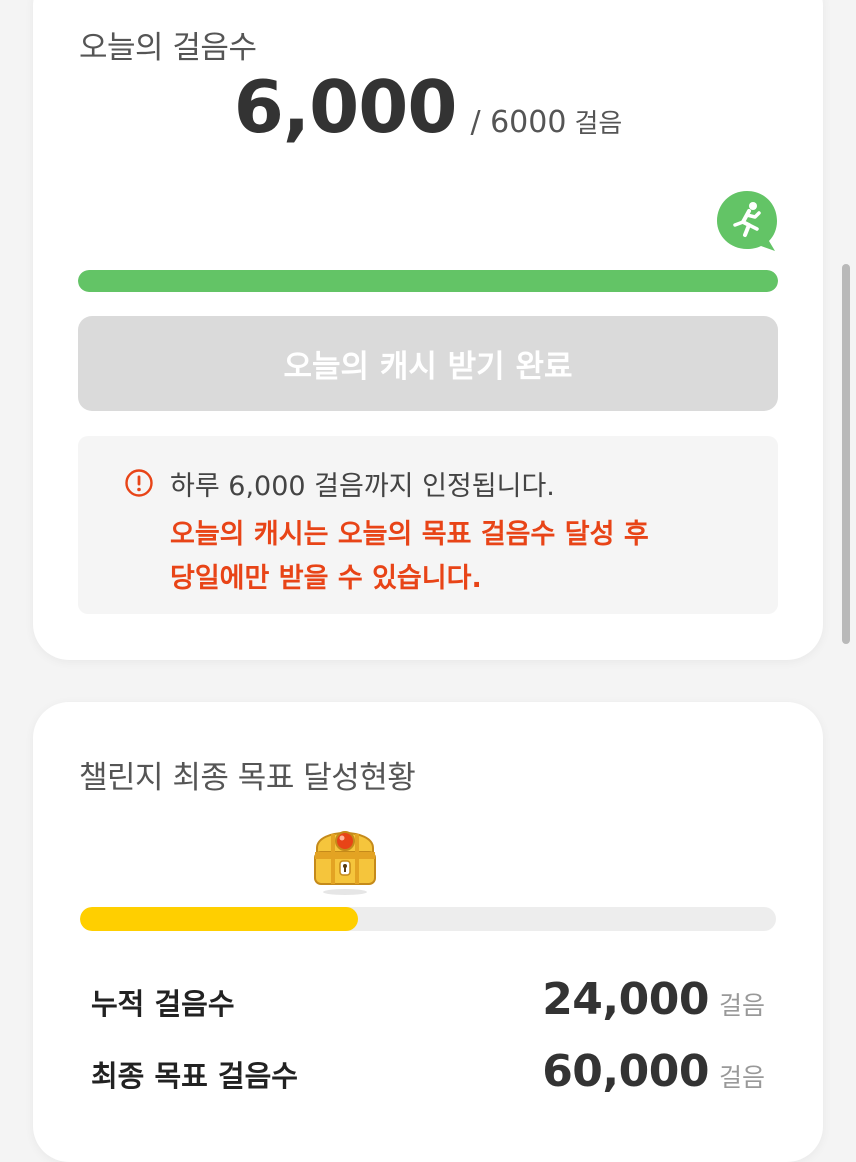 The image size is (856, 1162). What do you see at coordinates (139, 483) in the screenshot?
I see `exclamation-circle-icon` at bounding box center [139, 483].